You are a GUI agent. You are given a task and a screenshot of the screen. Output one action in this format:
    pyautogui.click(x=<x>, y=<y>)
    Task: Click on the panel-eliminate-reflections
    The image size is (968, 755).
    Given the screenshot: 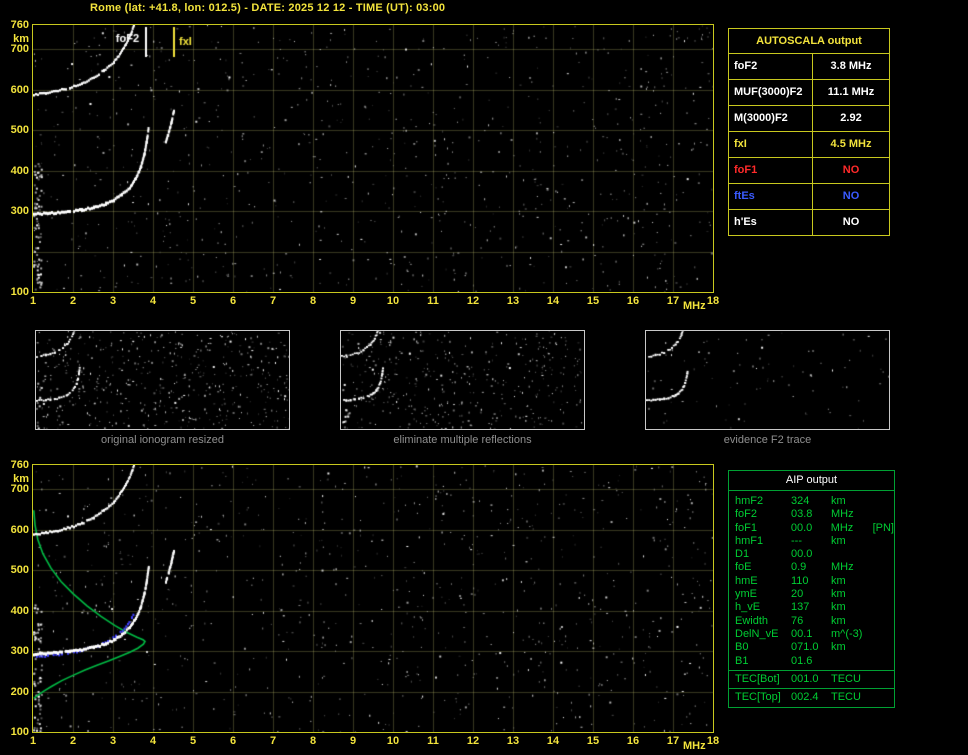 What is the action you would take?
    pyautogui.click(x=462, y=380)
    